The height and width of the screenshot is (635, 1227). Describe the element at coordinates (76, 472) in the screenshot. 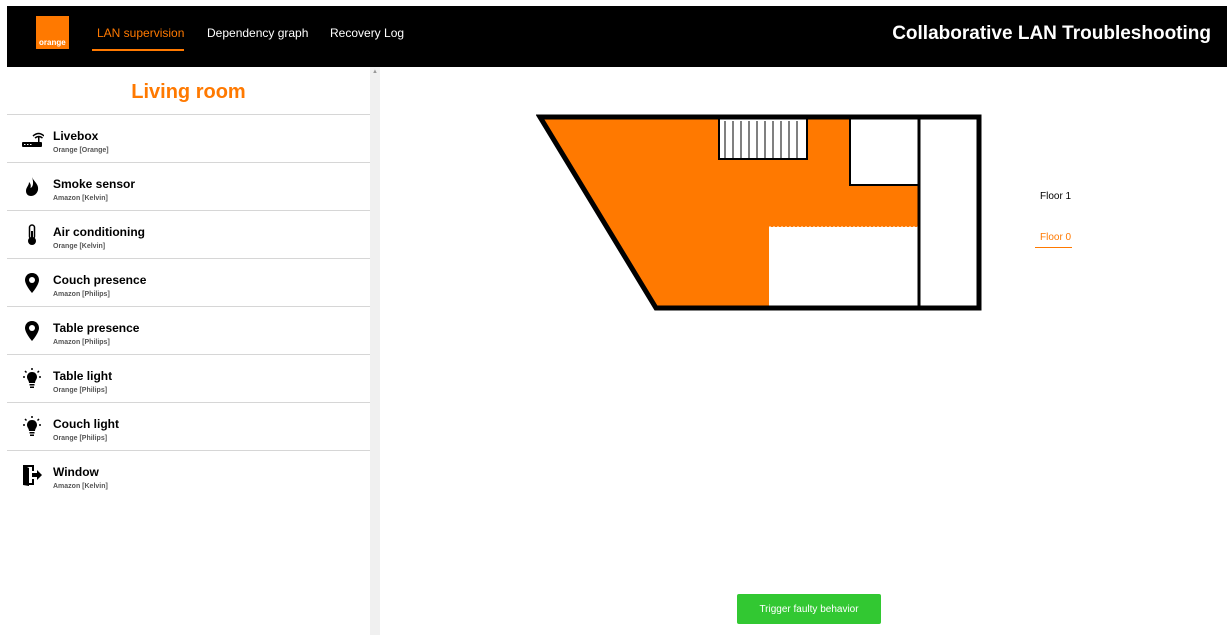

I see `device-name: Window` at that location.